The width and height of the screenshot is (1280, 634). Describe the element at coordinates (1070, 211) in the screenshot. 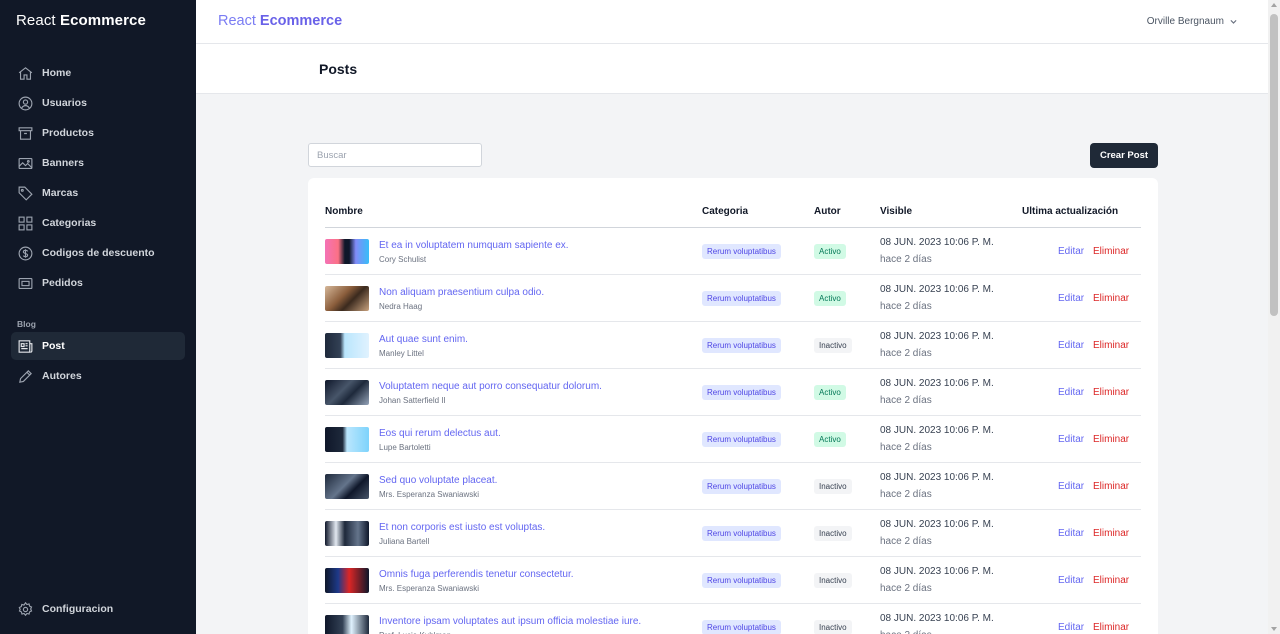

I see `column-header-ultima-actualizacion: Ultima actualización` at that location.